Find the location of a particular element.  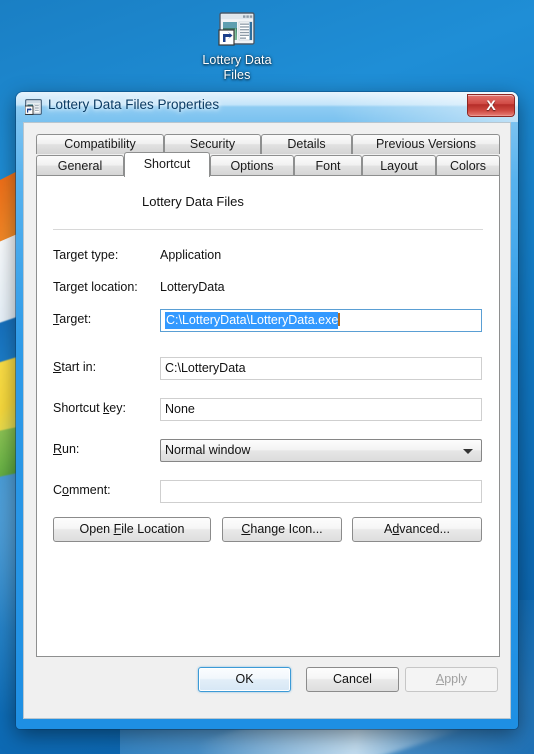

shortcut-key-label-rest: ey: is located at coordinates (117, 408).